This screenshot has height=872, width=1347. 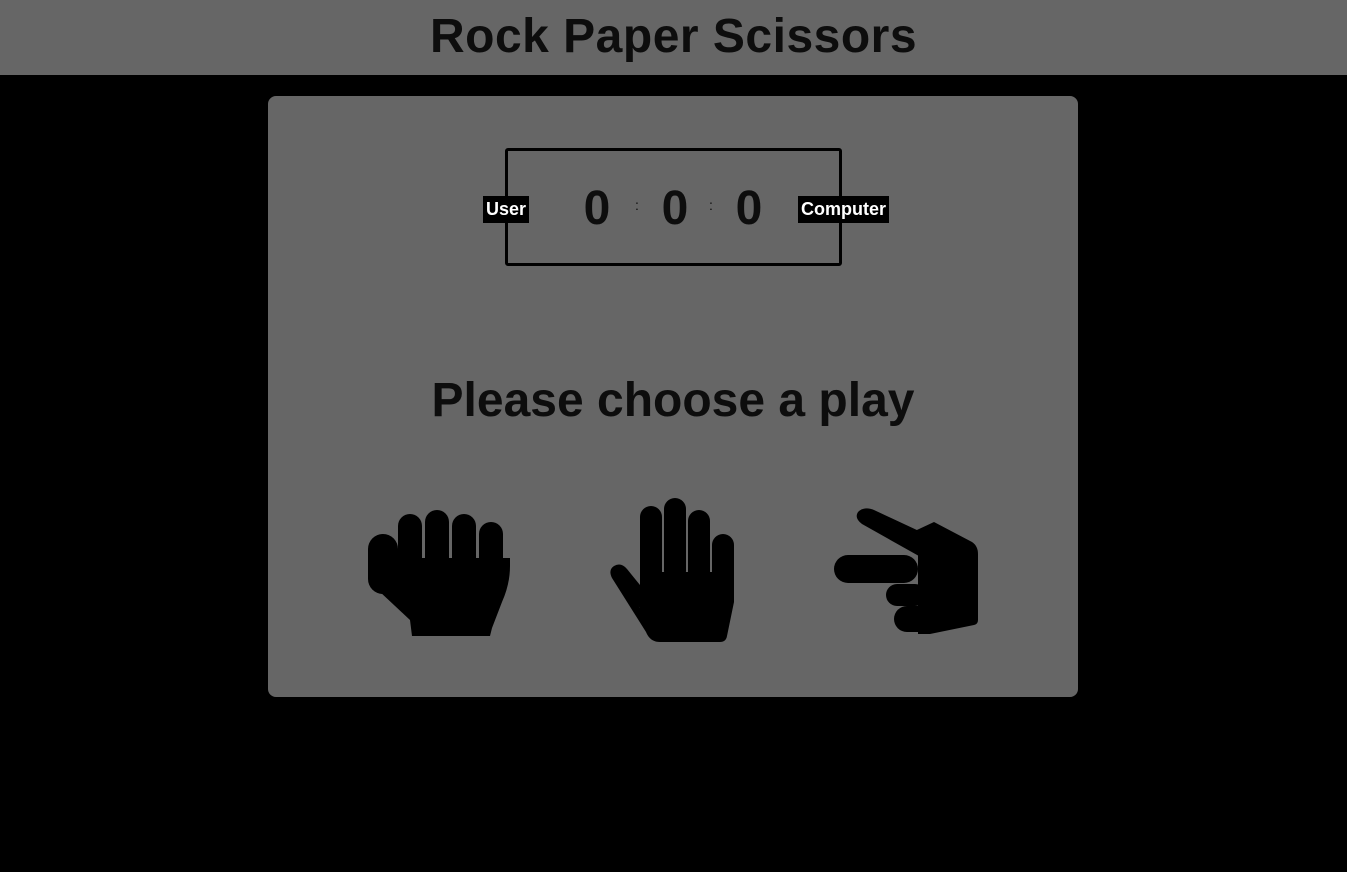 I want to click on hand-scissors-icon, so click(x=906, y=571).